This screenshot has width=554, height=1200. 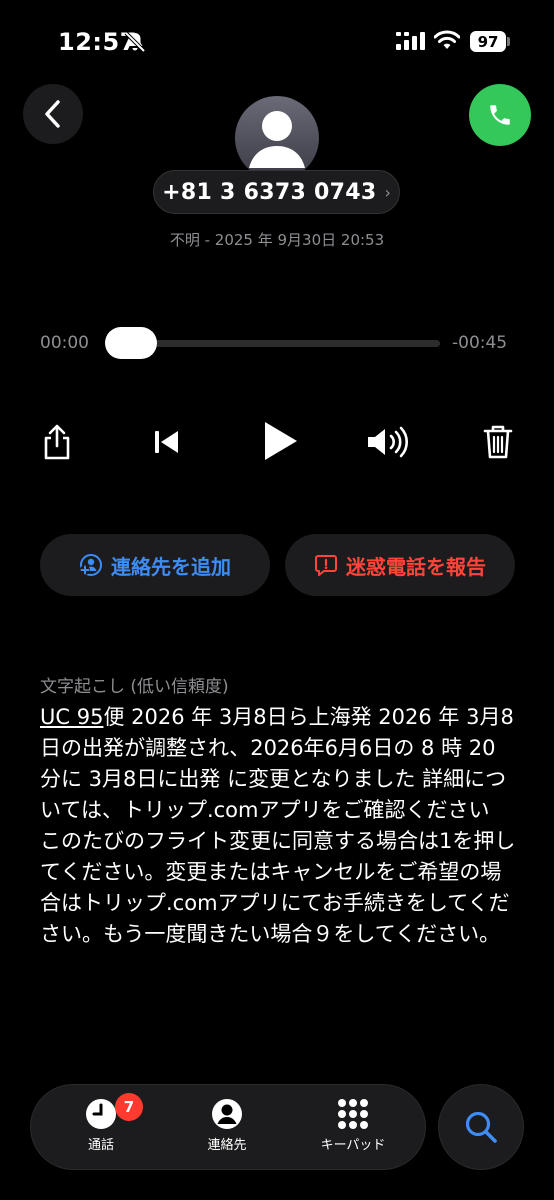 What do you see at coordinates (353, 1145) in the screenshot?
I see `tab-keypad-label: キーパッド` at bounding box center [353, 1145].